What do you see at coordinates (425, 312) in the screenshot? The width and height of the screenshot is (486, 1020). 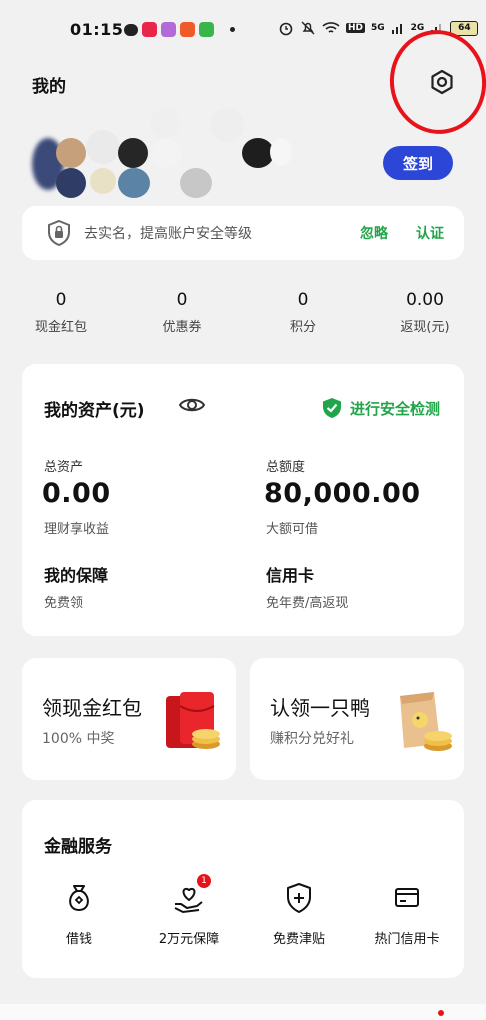 I see `stat-cashback: 0.00 返现(元)` at bounding box center [425, 312].